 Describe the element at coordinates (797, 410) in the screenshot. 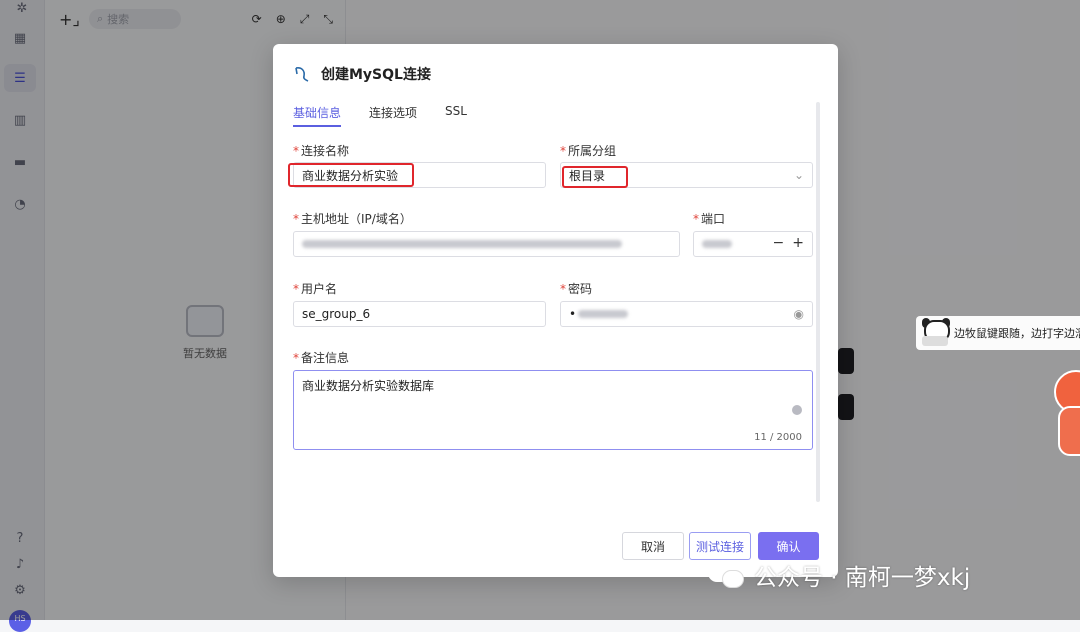

I see `clear-icon` at that location.